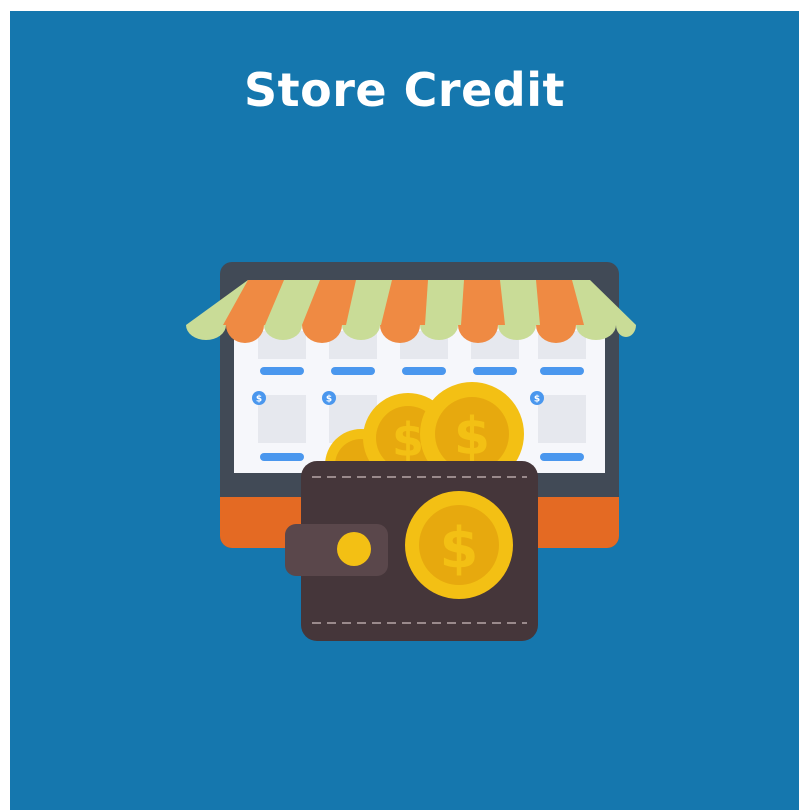 The image size is (799, 810). Describe the element at coordinates (411, 311) in the screenshot. I see `awning-icon` at that location.